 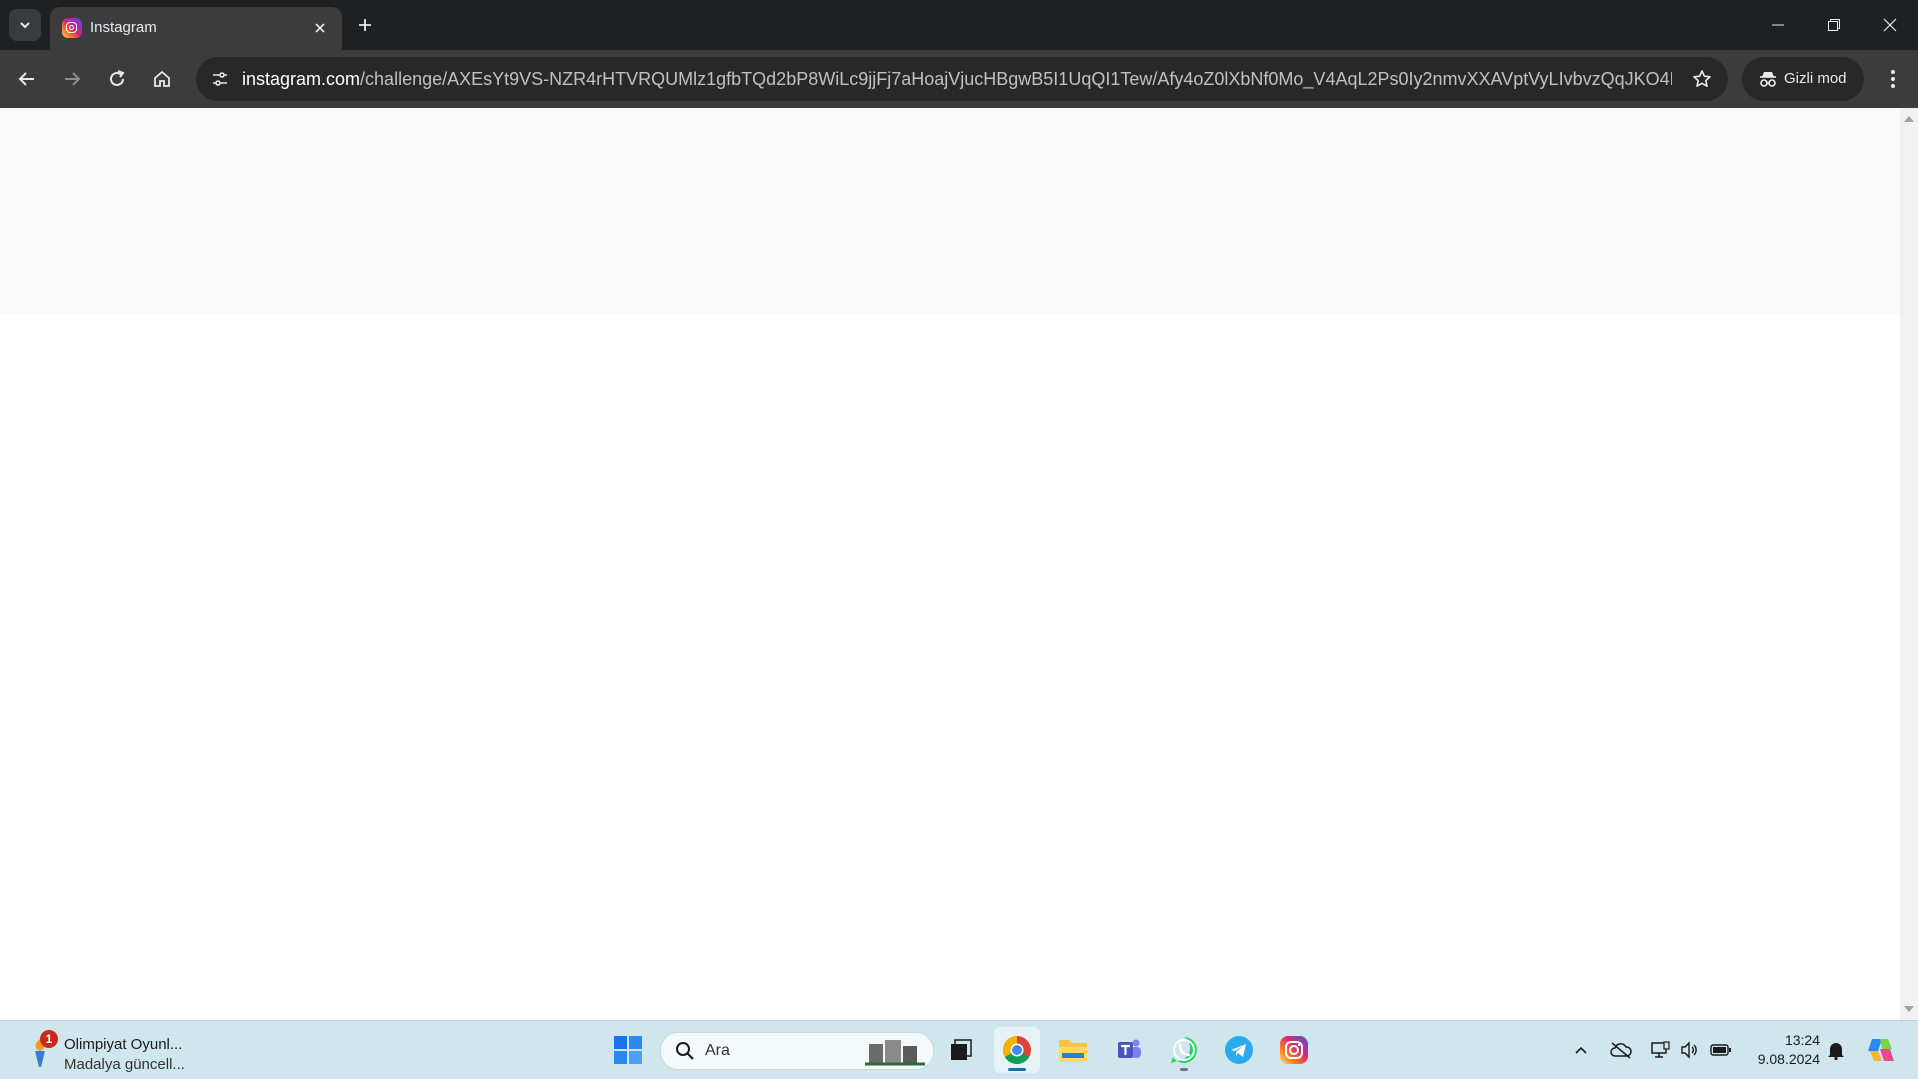 I want to click on network-icon, so click(x=1660, y=1049).